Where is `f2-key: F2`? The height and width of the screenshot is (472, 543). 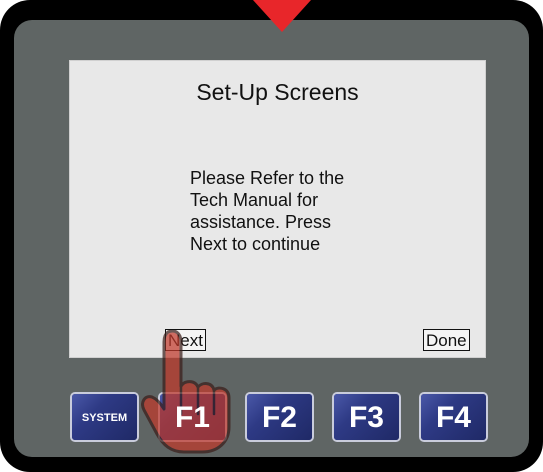
f2-key: F2 is located at coordinates (279, 417).